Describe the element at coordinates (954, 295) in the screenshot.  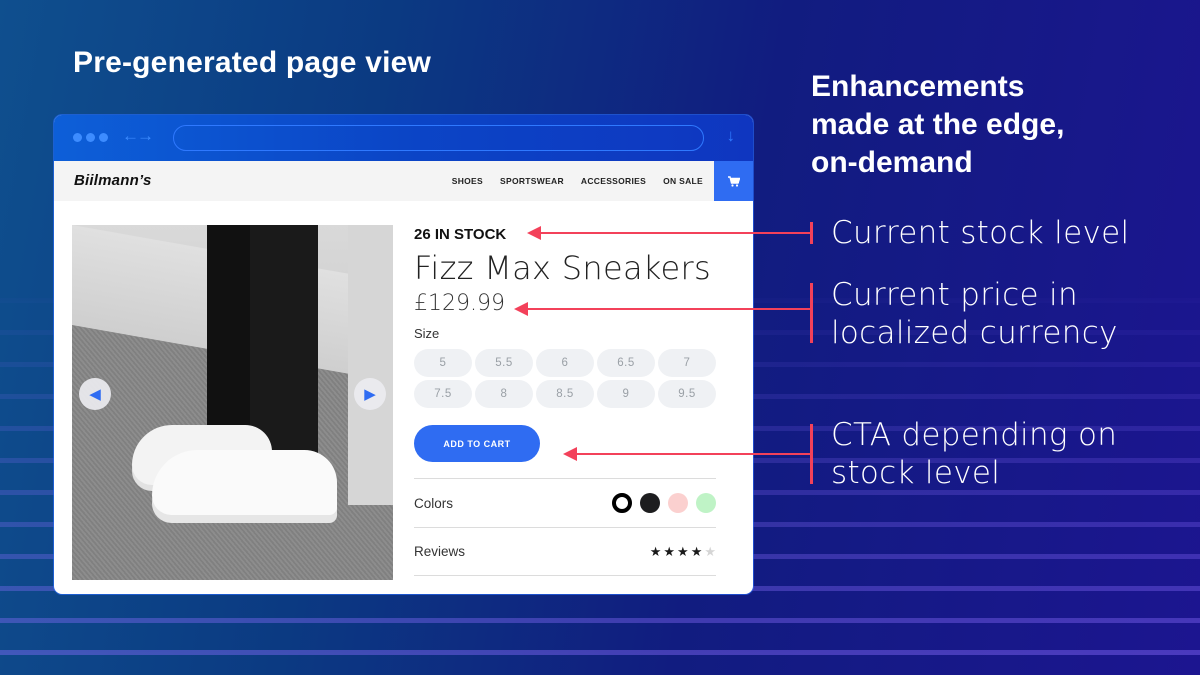
I see `callout-line: Current price in` at that location.